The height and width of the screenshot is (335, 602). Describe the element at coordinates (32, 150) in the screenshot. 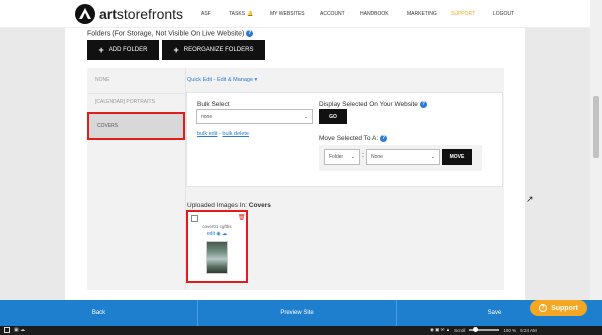

I see `page-margin-left` at that location.